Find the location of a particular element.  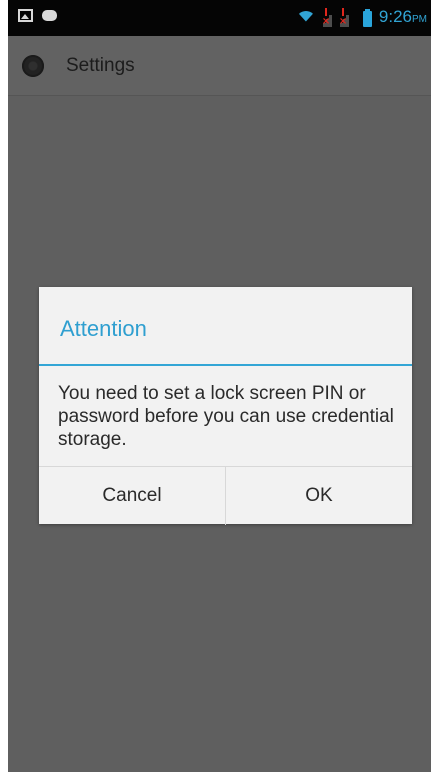

status-bar: × × 9:26PM is located at coordinates (219, 18).